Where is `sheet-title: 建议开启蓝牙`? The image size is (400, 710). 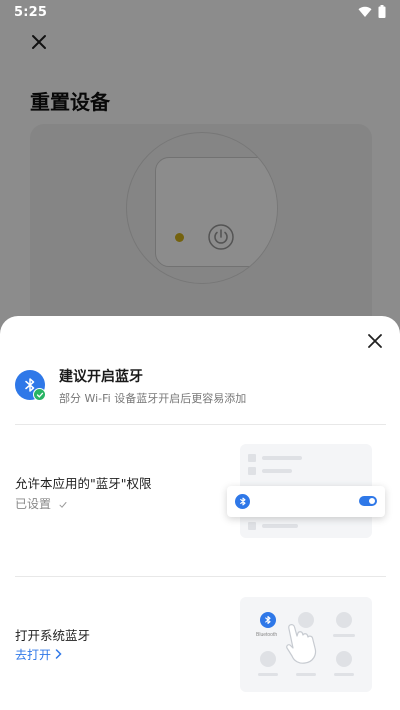
sheet-title: 建议开启蓝牙 is located at coordinates (101, 377).